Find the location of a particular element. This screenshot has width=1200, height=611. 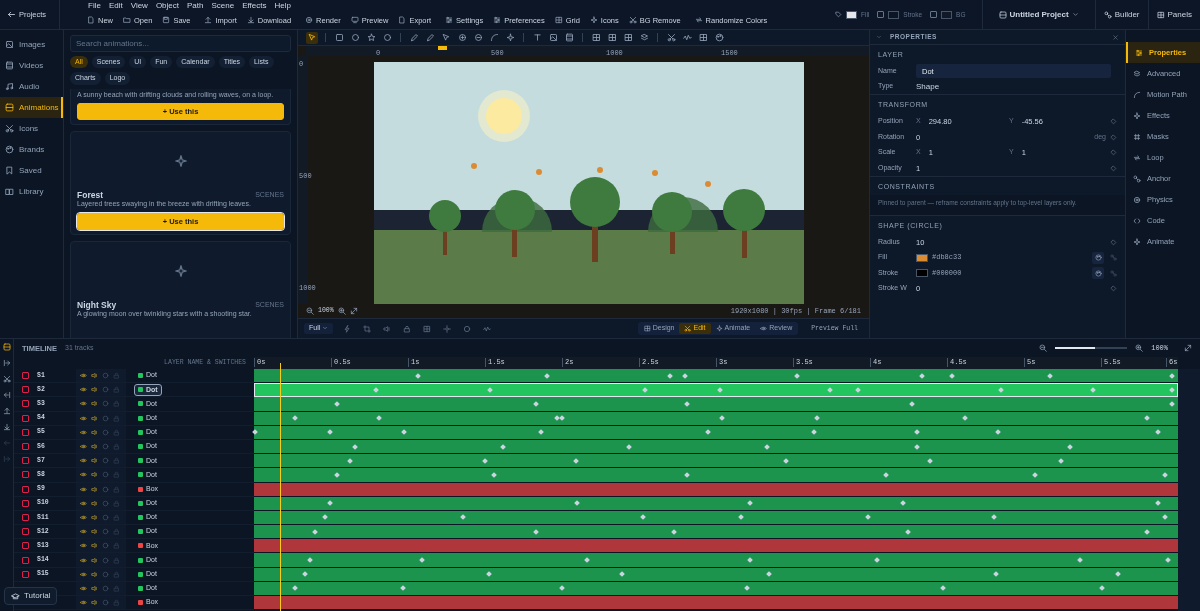

scissors-icon is located at coordinates (6, 379).